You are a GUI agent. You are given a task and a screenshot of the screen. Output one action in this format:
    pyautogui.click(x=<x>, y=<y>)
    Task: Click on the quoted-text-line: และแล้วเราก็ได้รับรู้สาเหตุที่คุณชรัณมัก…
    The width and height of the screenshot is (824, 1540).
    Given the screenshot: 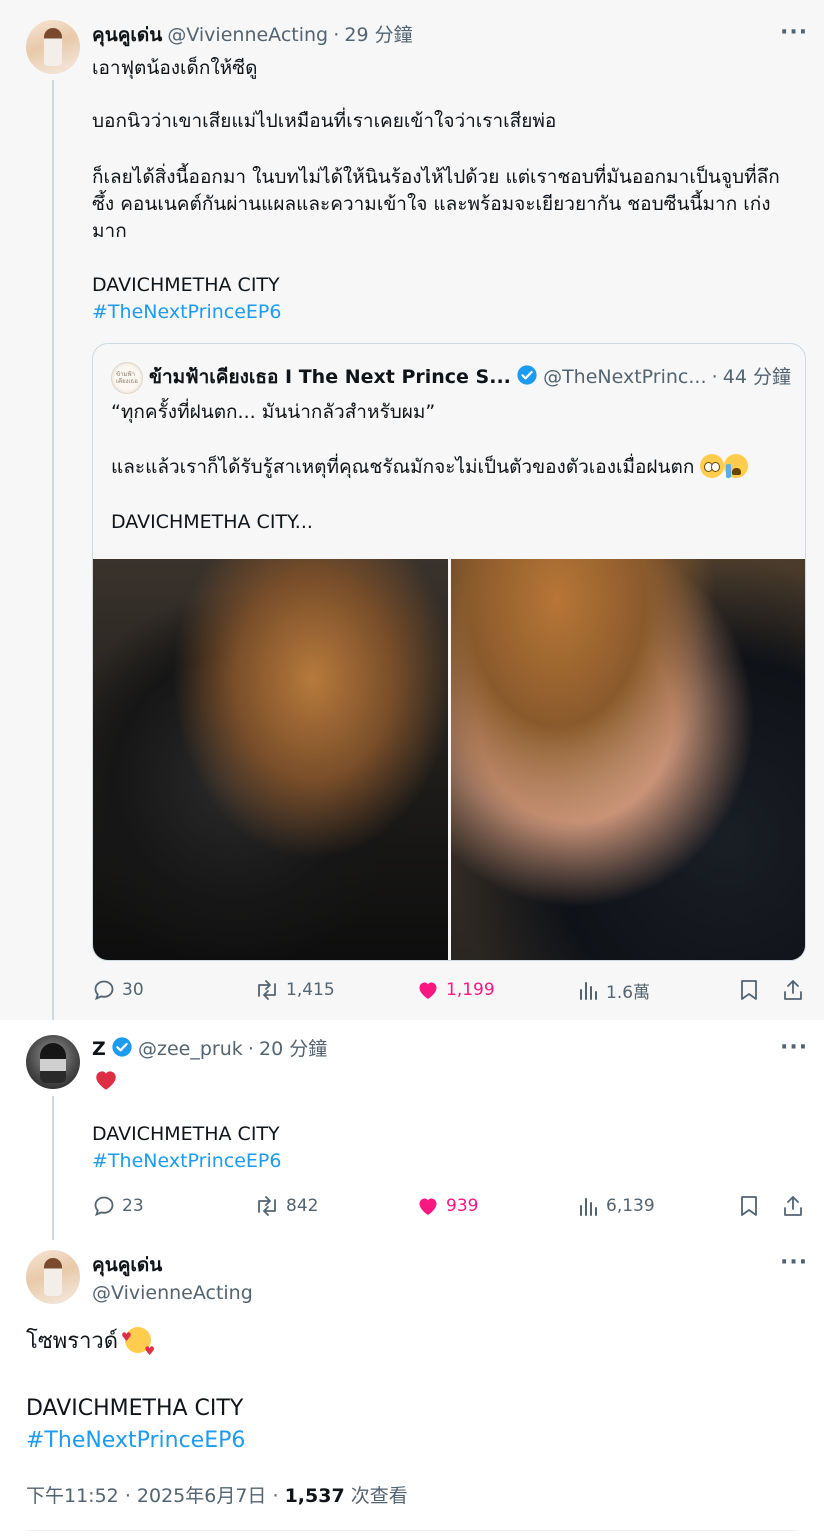 What is the action you would take?
    pyautogui.click(x=430, y=467)
    